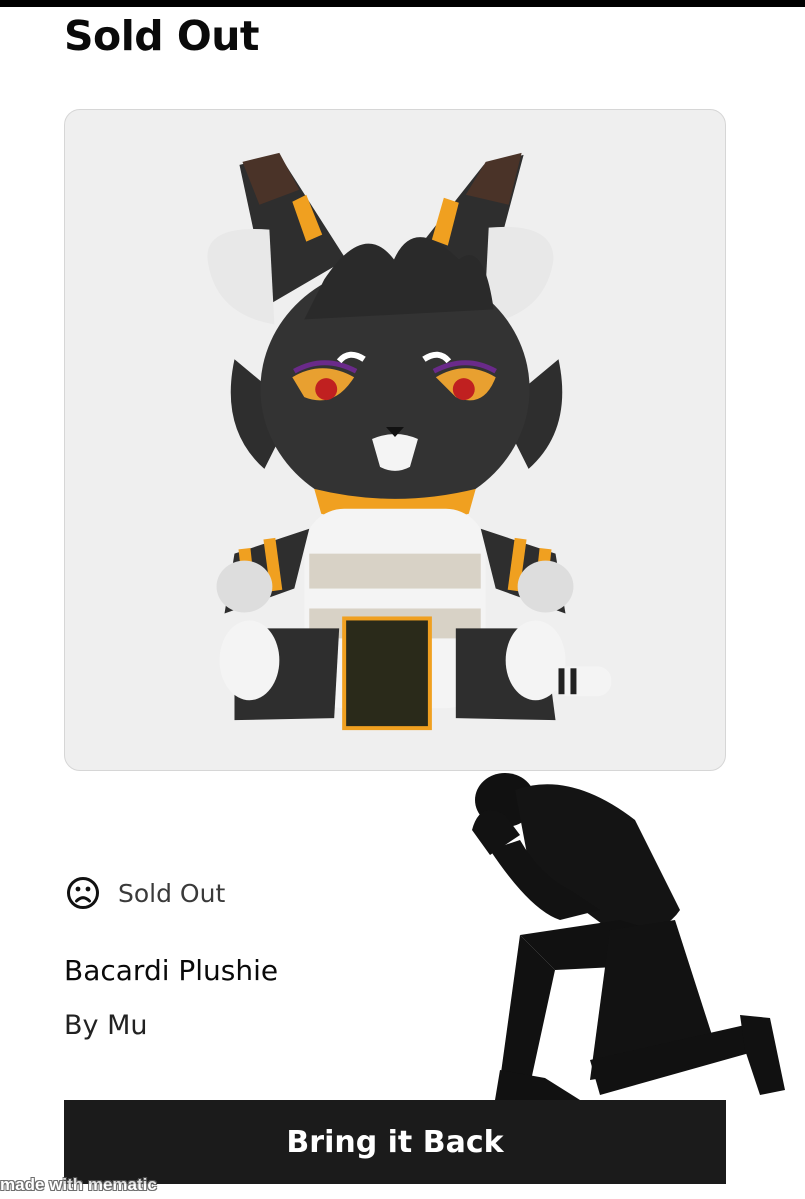 The width and height of the screenshot is (805, 1199). I want to click on top-bar, so click(402, 3).